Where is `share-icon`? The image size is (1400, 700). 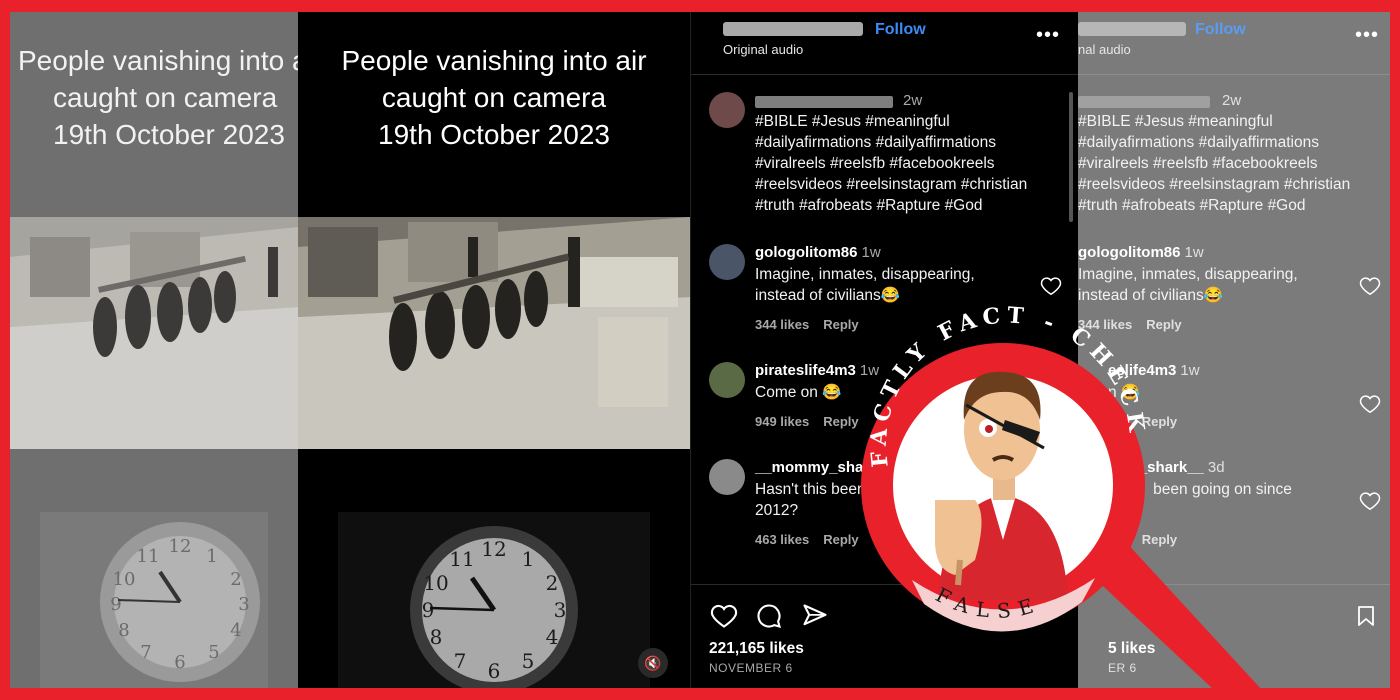
share-icon is located at coordinates (815, 616).